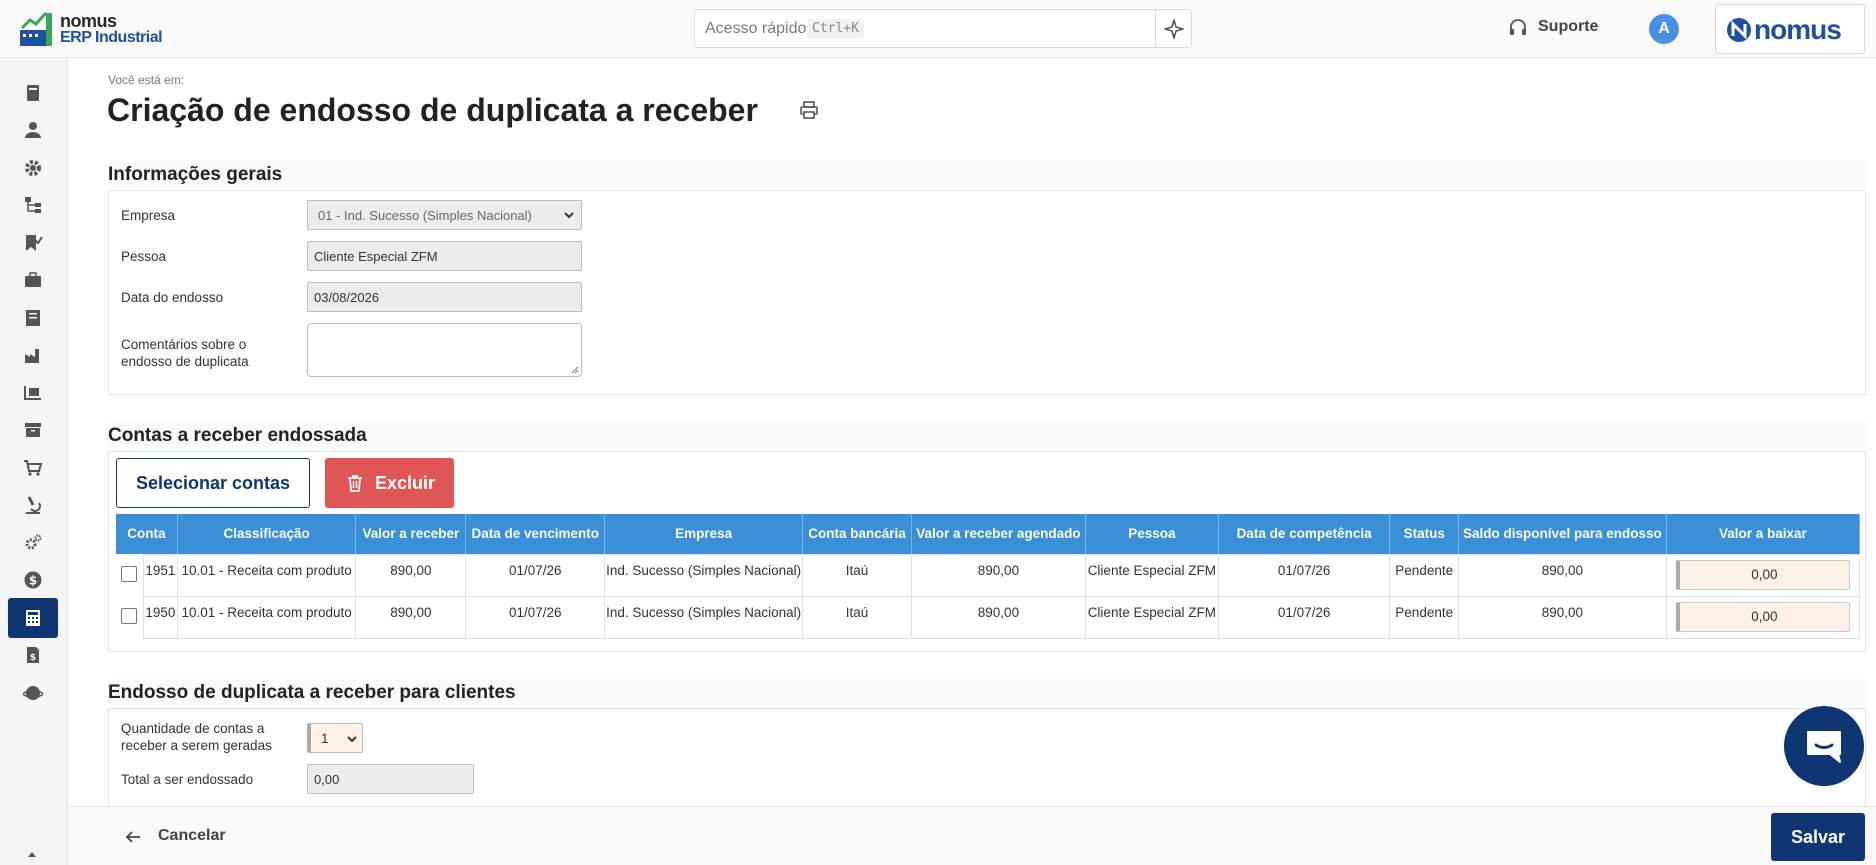  What do you see at coordinates (335, 738) in the screenshot?
I see `quantidade-select: 1` at bounding box center [335, 738].